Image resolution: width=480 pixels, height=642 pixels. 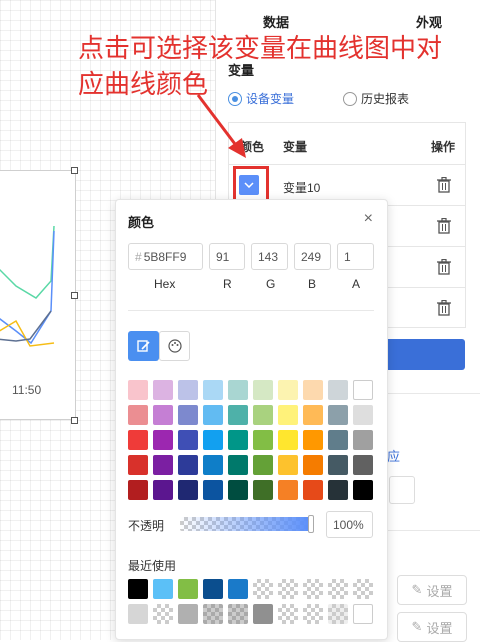 What do you see at coordinates (227, 284) in the screenshot?
I see `red-label: R` at bounding box center [227, 284].